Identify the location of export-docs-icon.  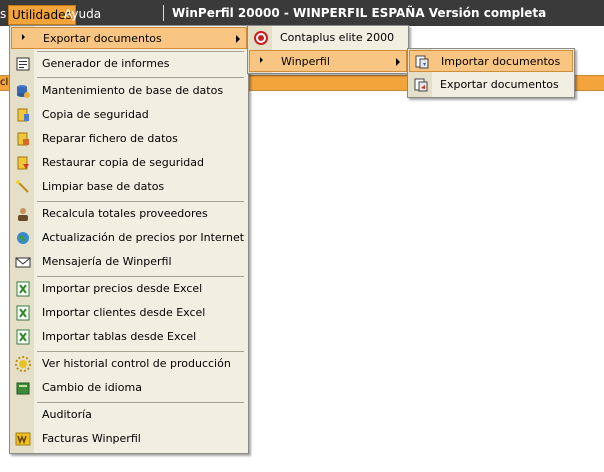
(421, 85).